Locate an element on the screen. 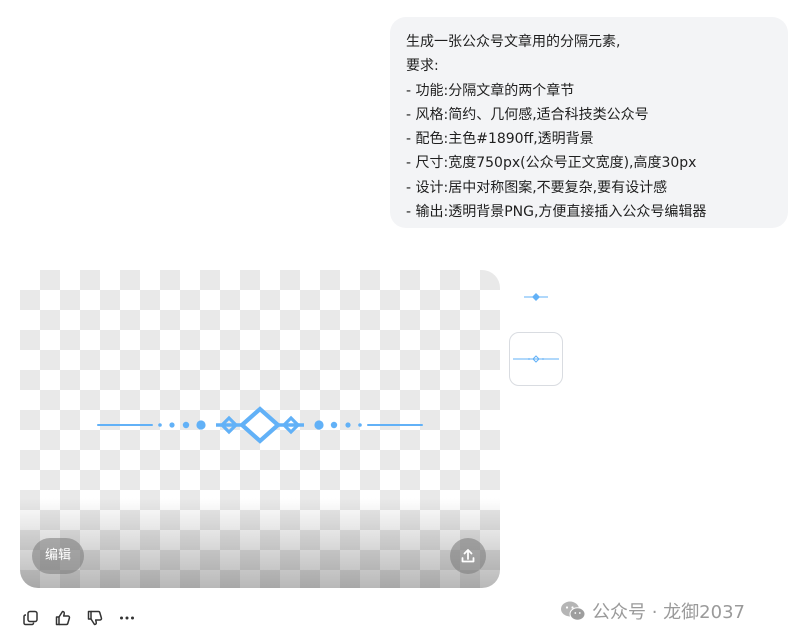 This screenshot has height=644, width=807. thumbs-up-icon is located at coordinates (63, 618).